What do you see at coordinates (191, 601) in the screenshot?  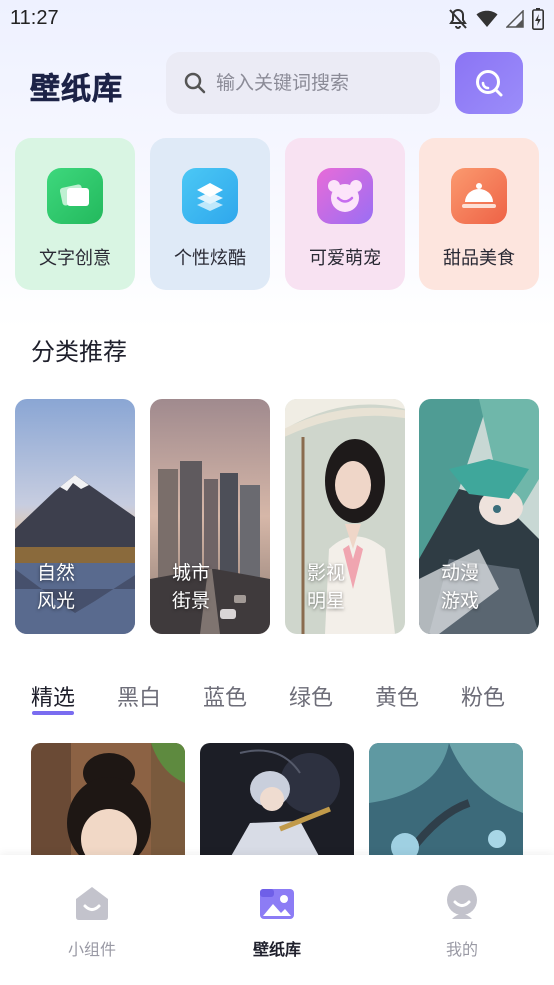 I see `card-label-line2: 街景` at bounding box center [191, 601].